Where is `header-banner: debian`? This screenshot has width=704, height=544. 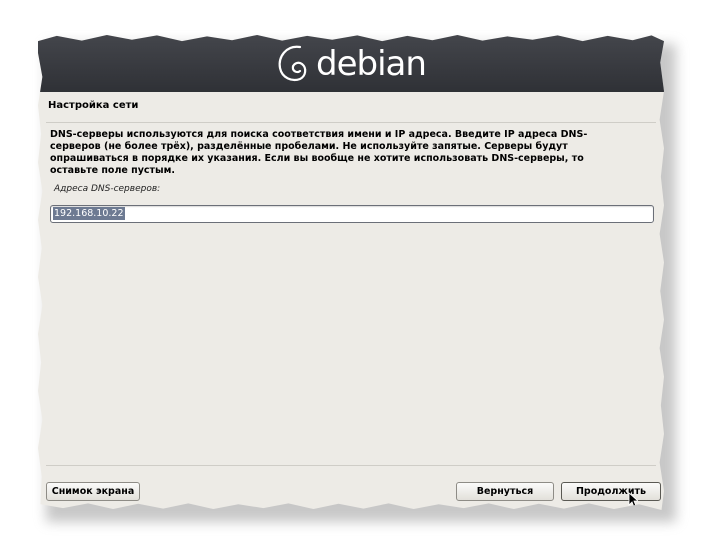
header-banner: debian is located at coordinates (351, 63).